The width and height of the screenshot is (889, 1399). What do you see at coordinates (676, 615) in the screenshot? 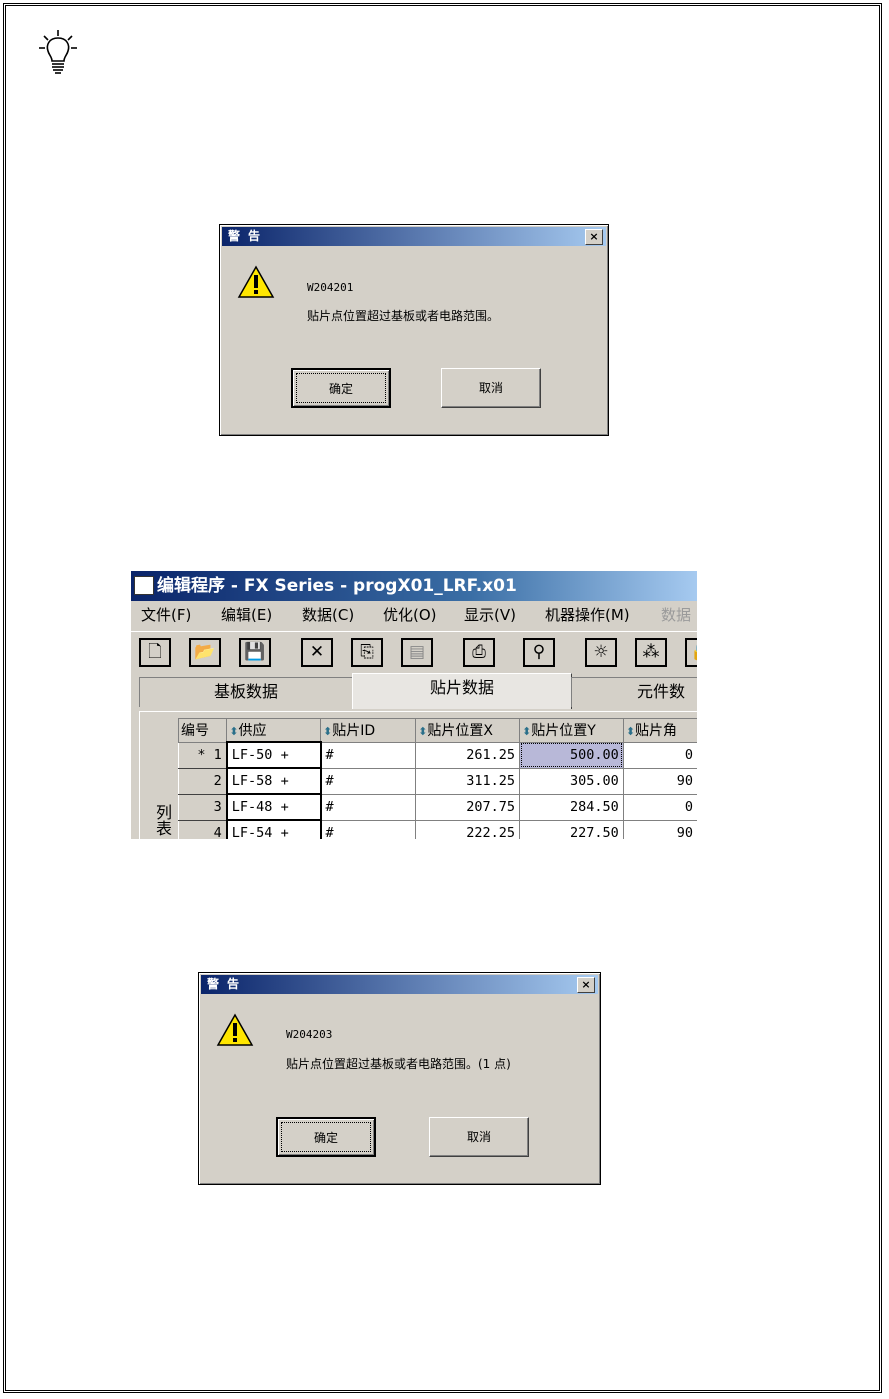
I see `menu-data-2: 数据` at bounding box center [676, 615].